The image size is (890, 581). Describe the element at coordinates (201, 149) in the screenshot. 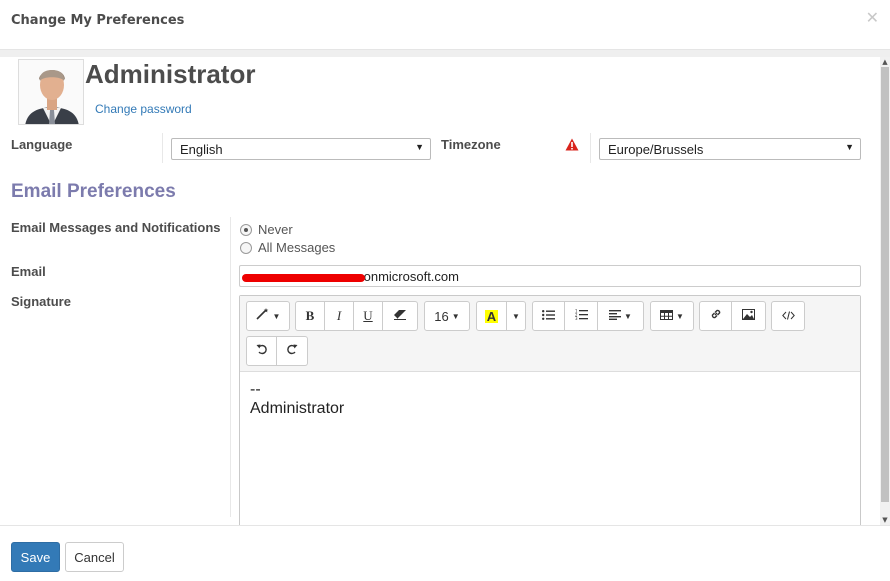

I see `language-value: English` at that location.